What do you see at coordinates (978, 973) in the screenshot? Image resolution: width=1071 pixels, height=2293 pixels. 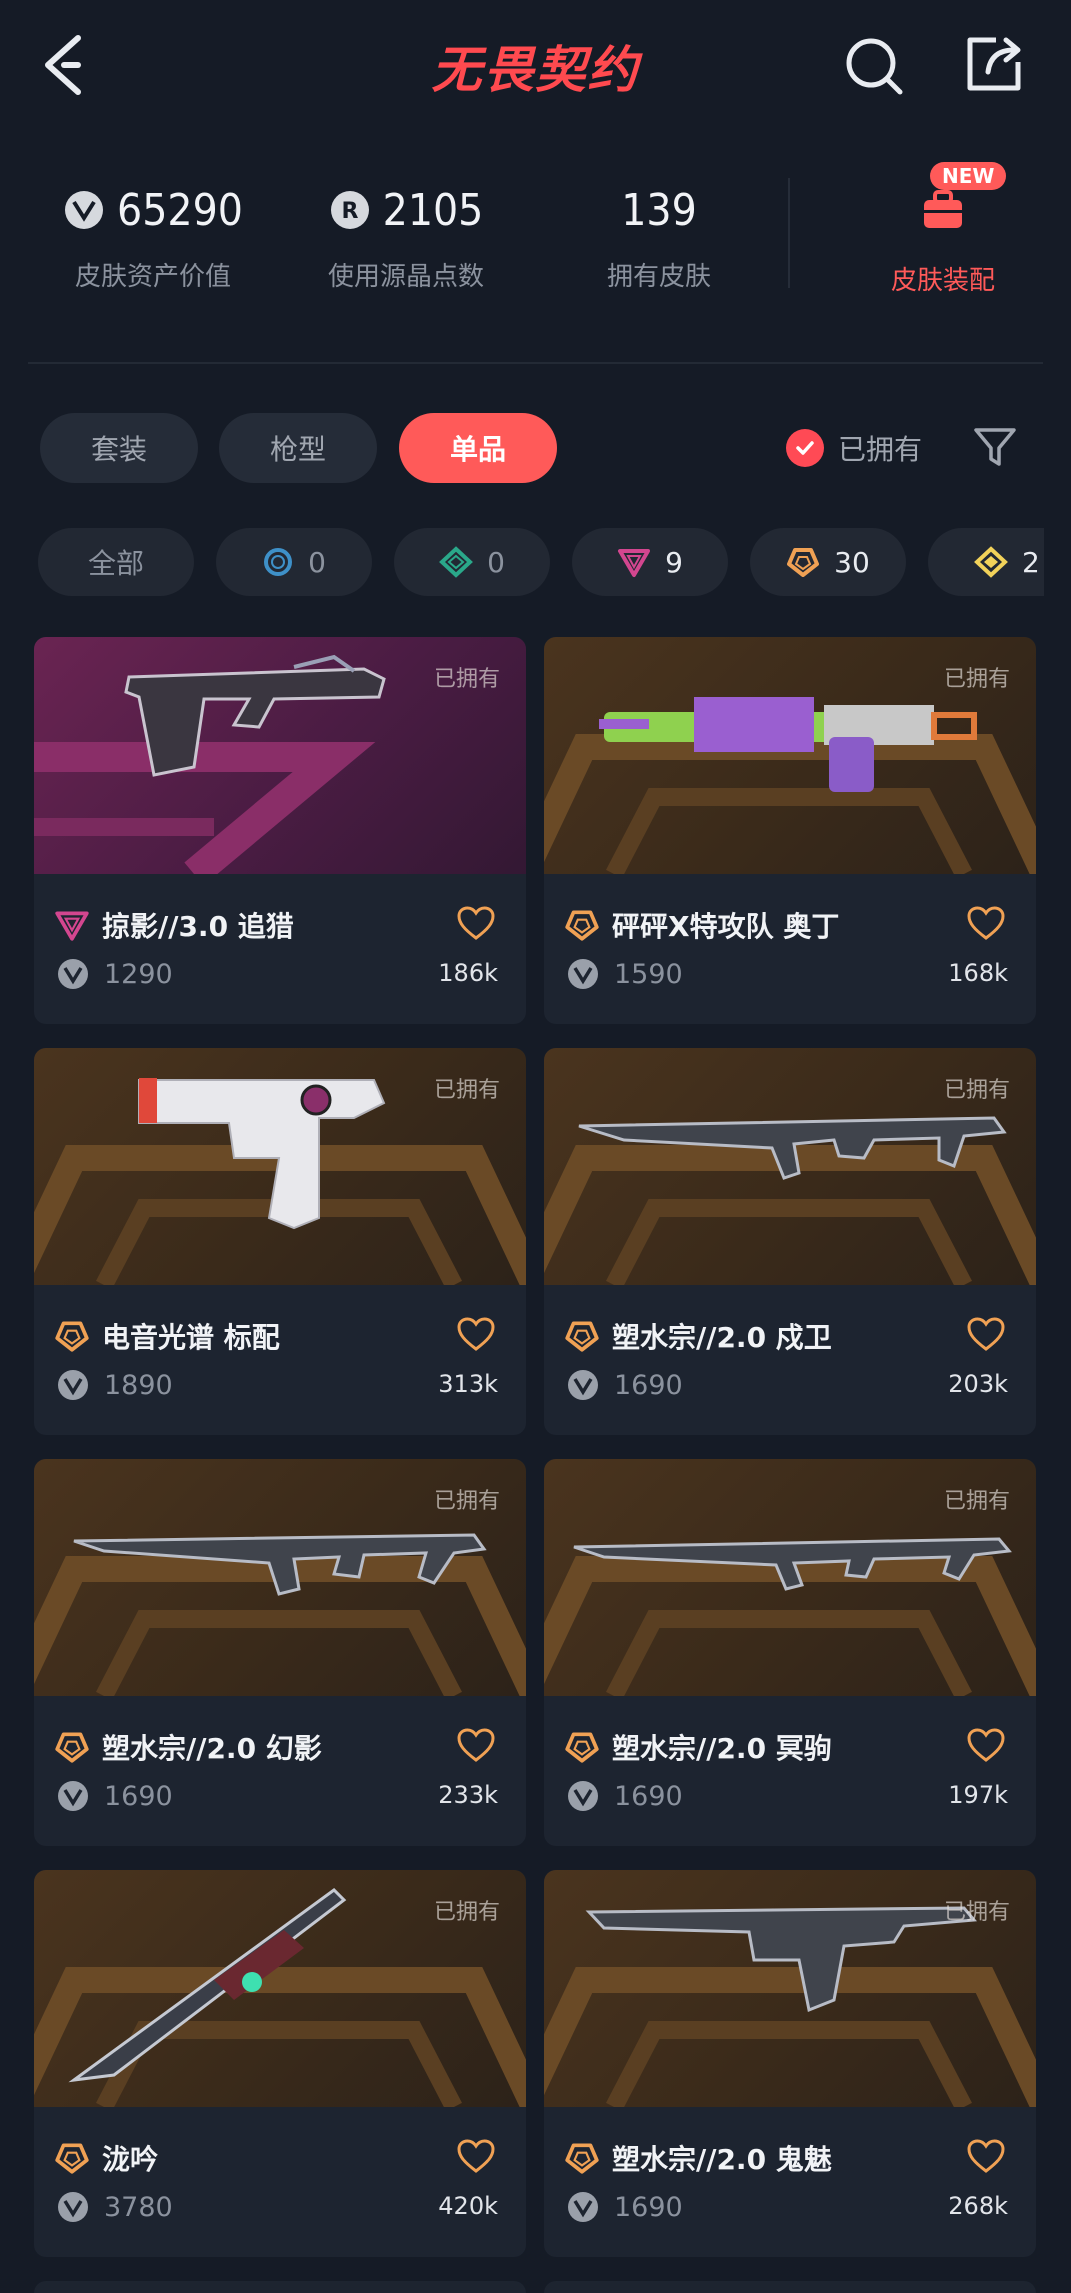 I see `like-count: 168k` at bounding box center [978, 973].